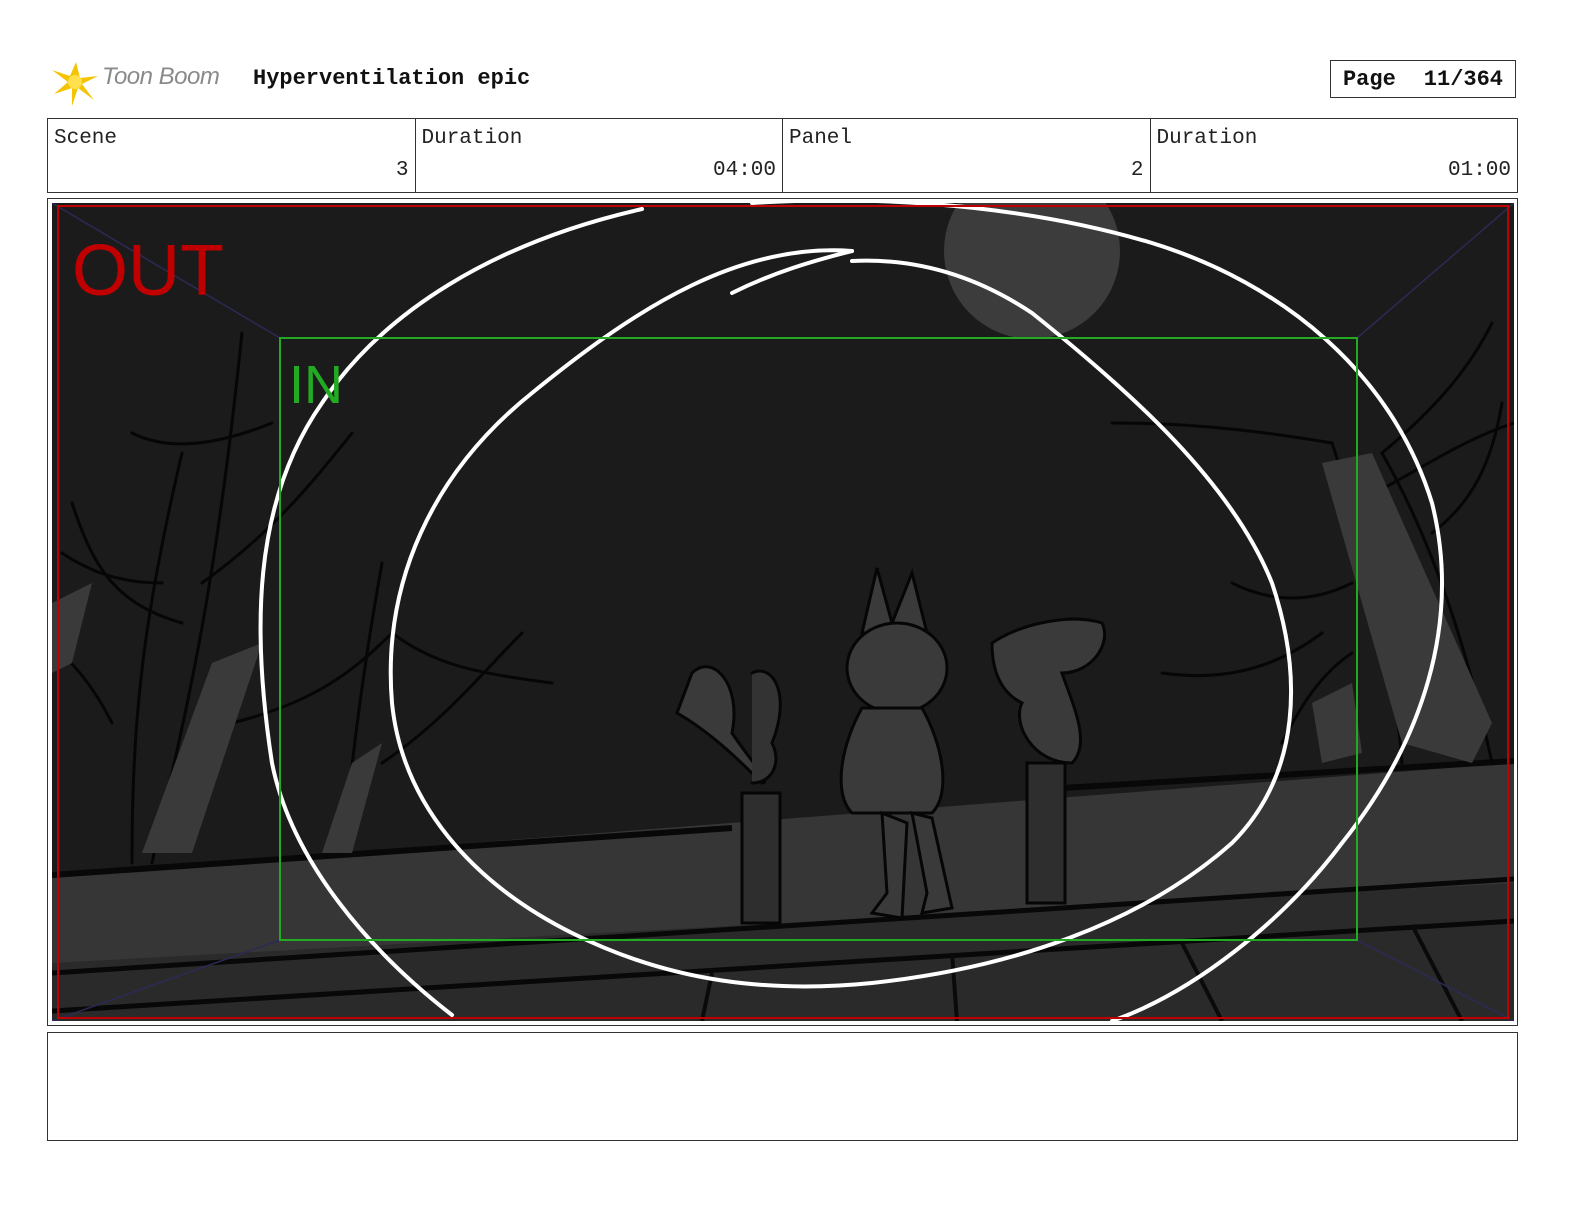 The image size is (1584, 1224). What do you see at coordinates (1137, 170) in the screenshot?
I see `panel-value: 2` at bounding box center [1137, 170].